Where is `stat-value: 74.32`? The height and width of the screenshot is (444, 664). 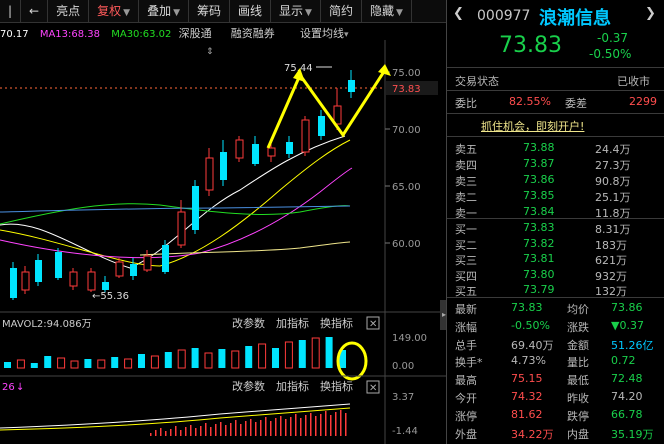 stat-value: 74.32 is located at coordinates (527, 396).